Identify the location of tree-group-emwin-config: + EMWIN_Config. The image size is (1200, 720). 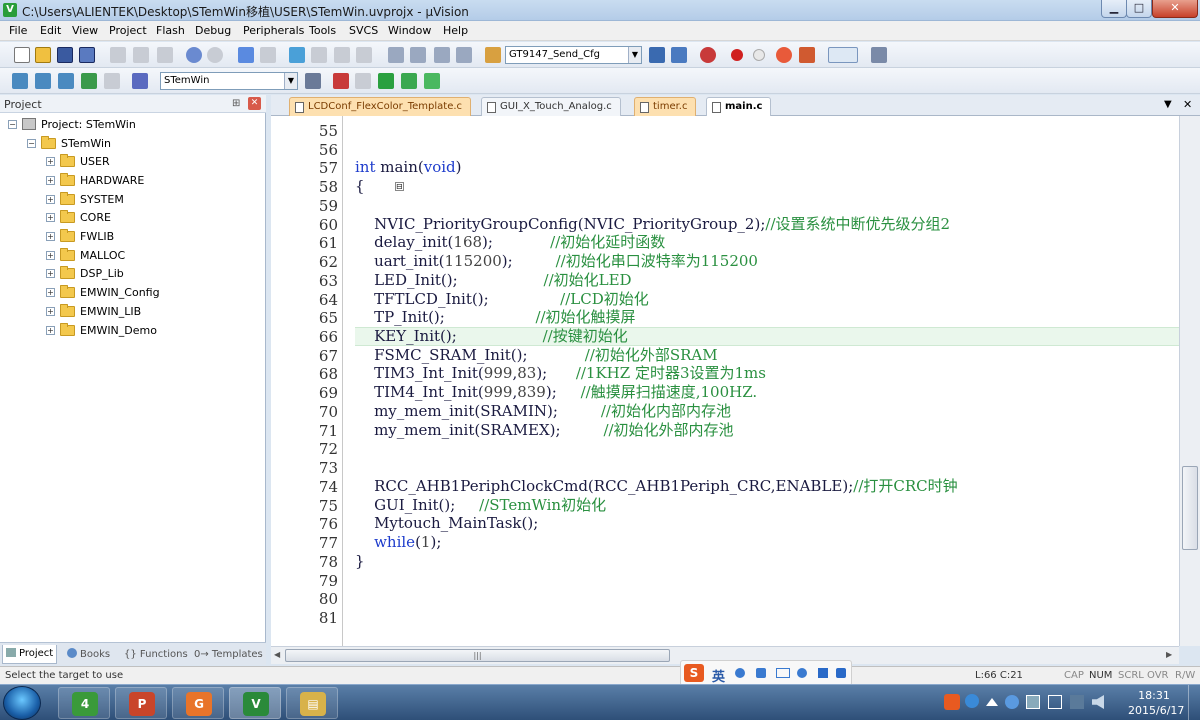
(103, 292).